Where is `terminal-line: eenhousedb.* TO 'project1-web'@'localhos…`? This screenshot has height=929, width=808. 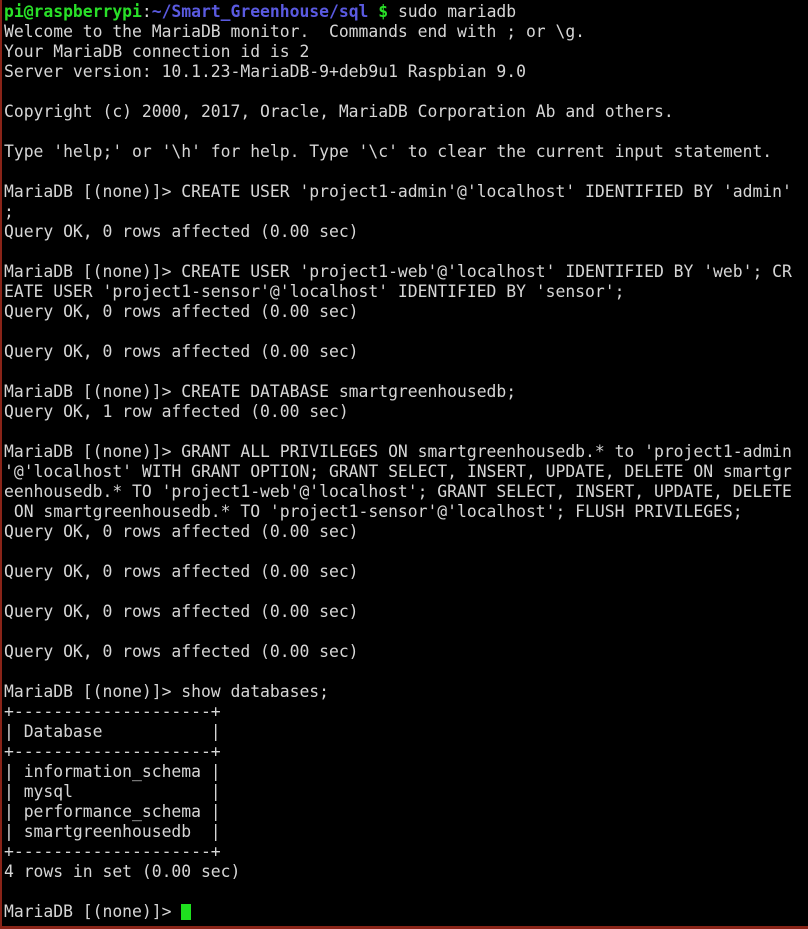 terminal-line: eenhousedb.* TO 'project1-web'@'localhos… is located at coordinates (398, 491).